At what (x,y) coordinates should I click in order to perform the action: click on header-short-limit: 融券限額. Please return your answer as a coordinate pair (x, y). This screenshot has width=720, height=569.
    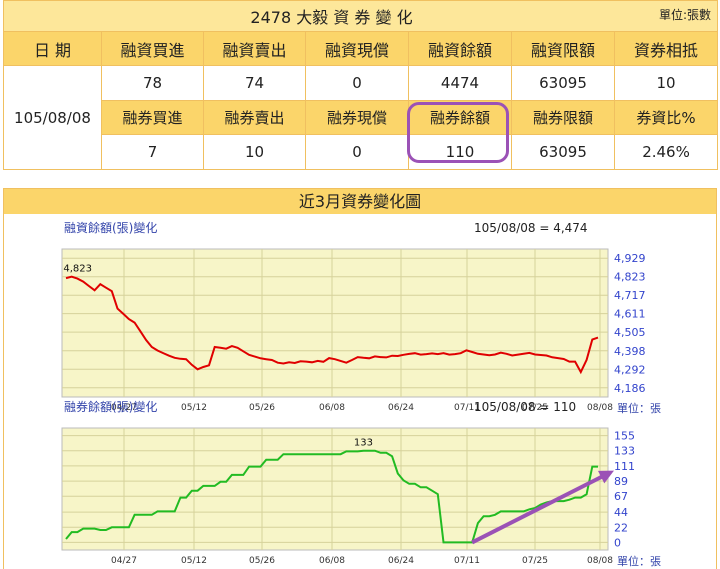
    Looking at the image, I should click on (563, 117).